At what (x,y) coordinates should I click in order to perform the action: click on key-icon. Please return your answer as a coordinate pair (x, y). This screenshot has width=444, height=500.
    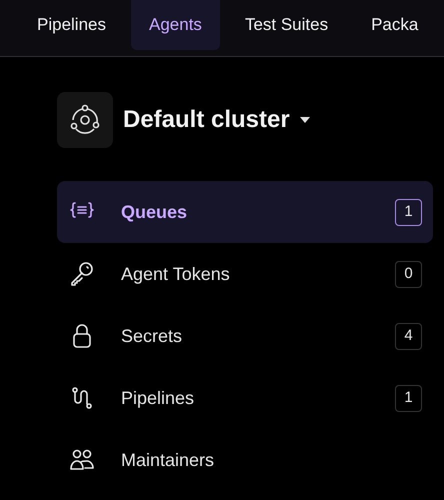
    Looking at the image, I should click on (82, 274).